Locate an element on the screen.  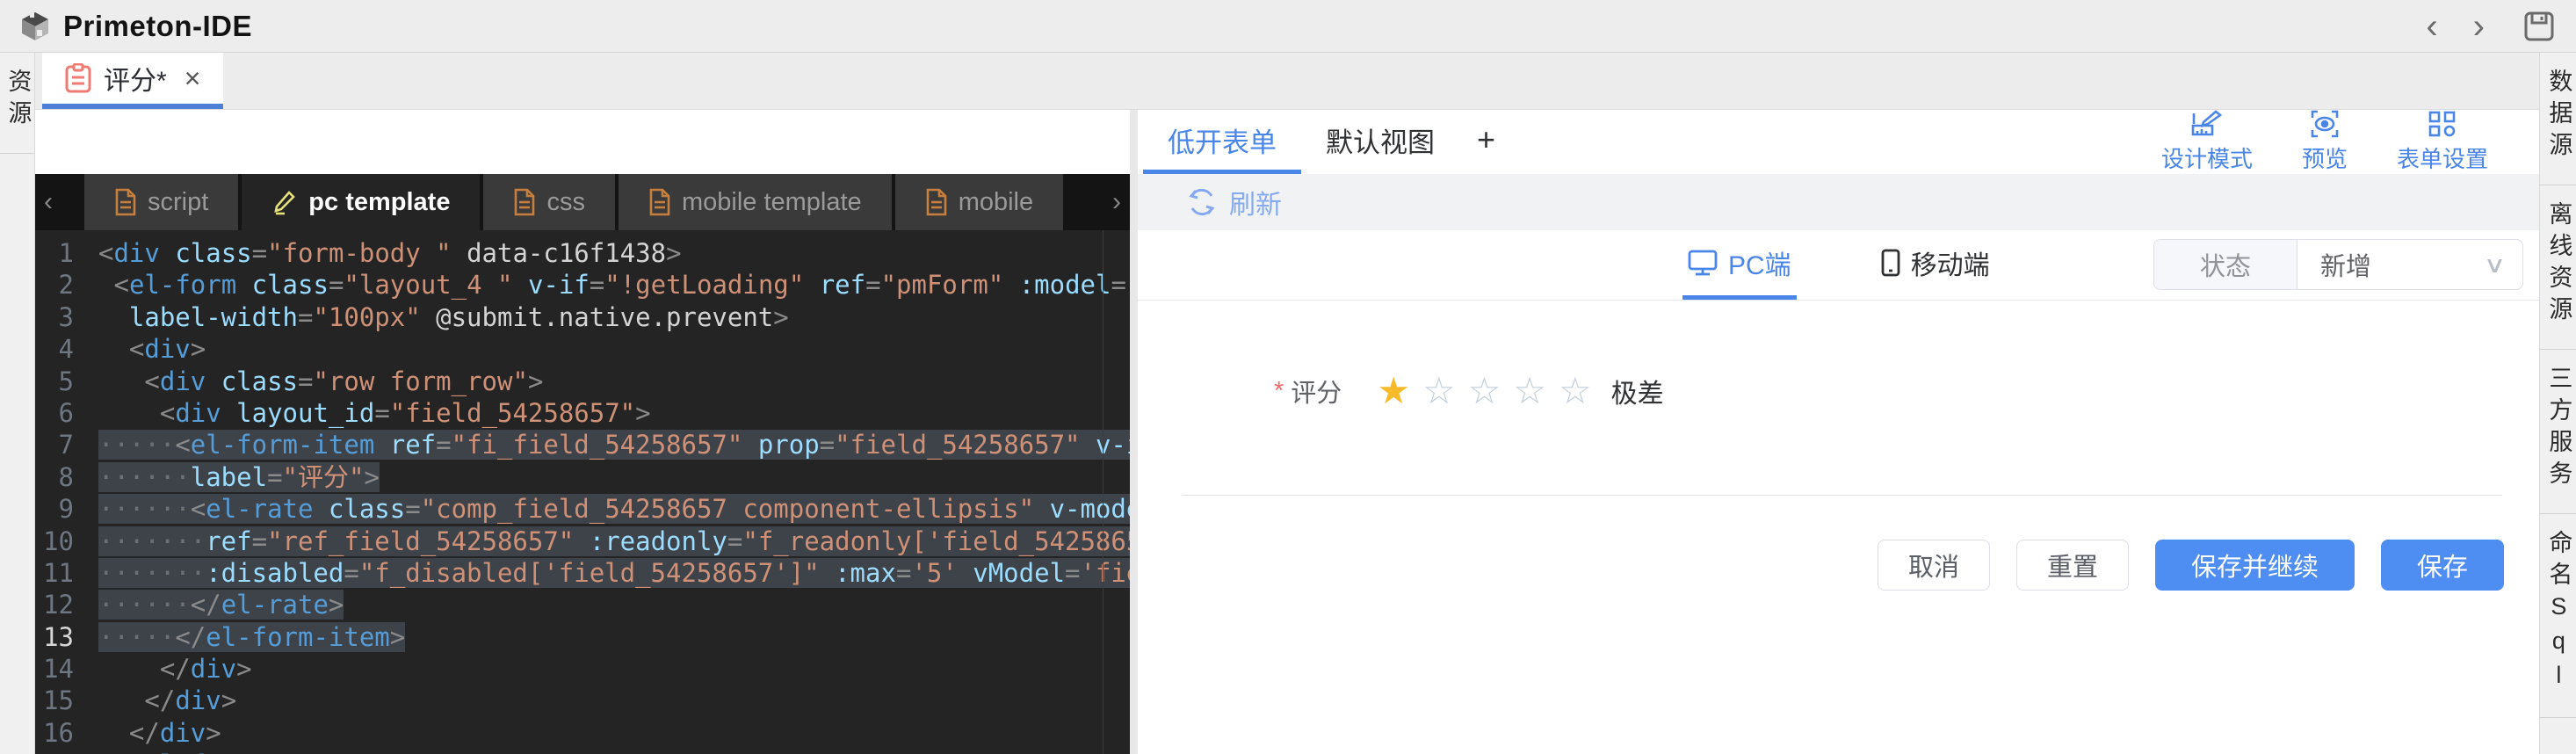
line-number: 16 is located at coordinates (58, 732).